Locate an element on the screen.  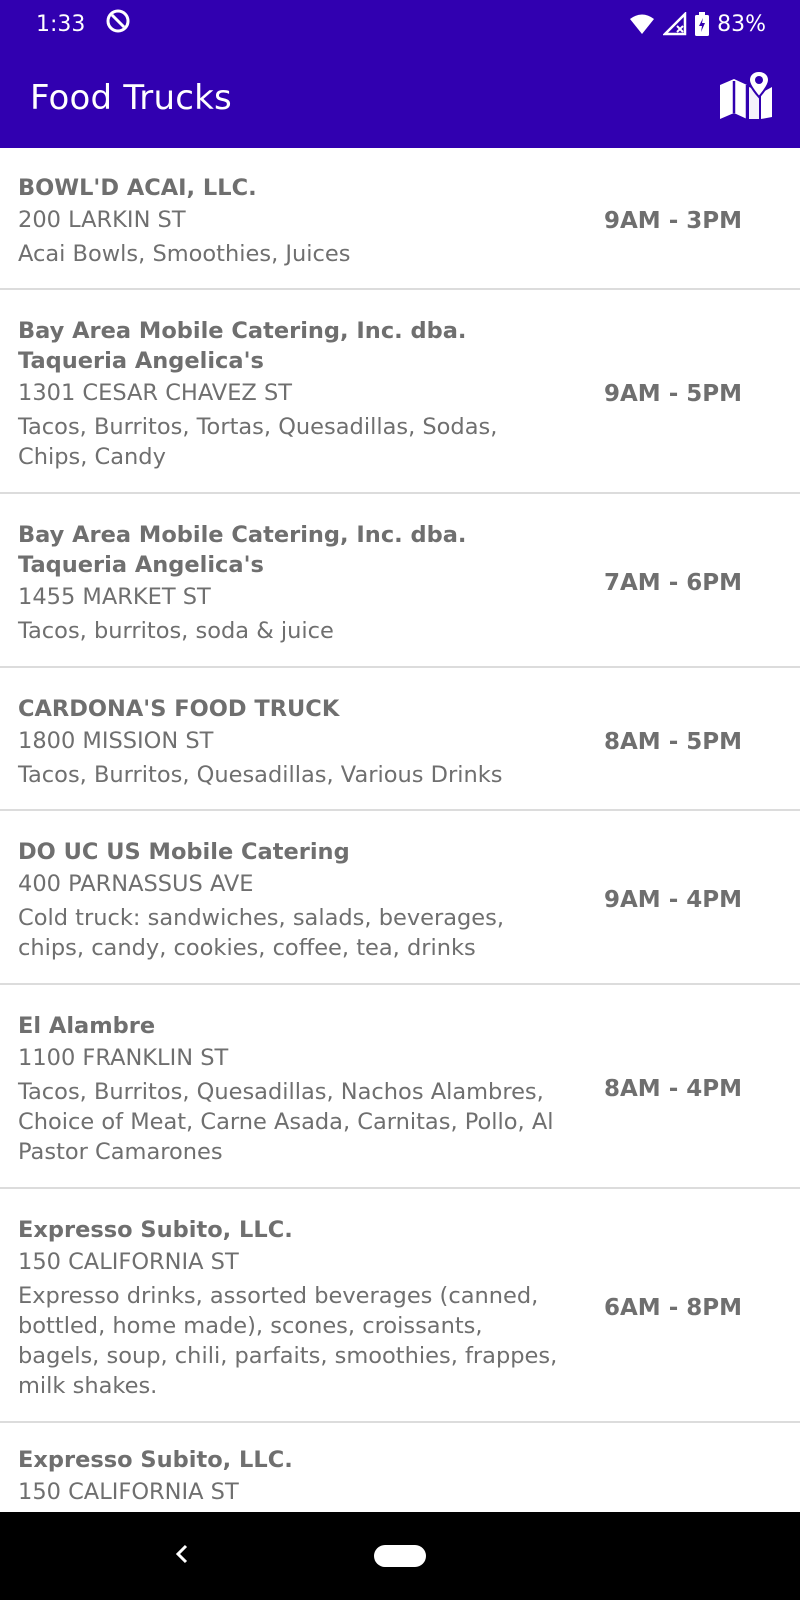
truck-address: 1301 CESAR CHAVEZ ST is located at coordinates (155, 393).